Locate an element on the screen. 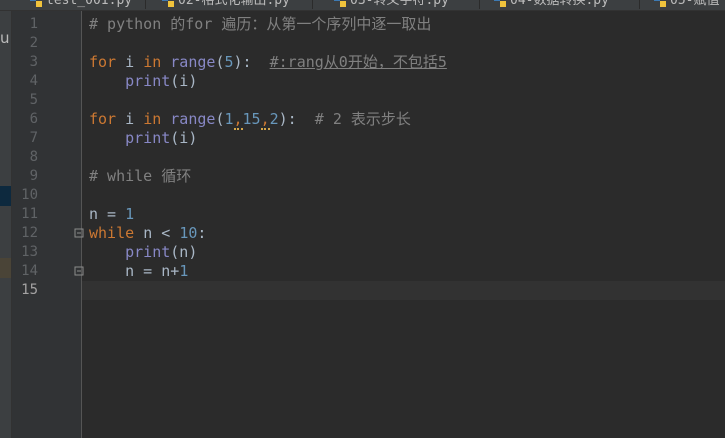  line-number: 13 is located at coordinates (29, 252).